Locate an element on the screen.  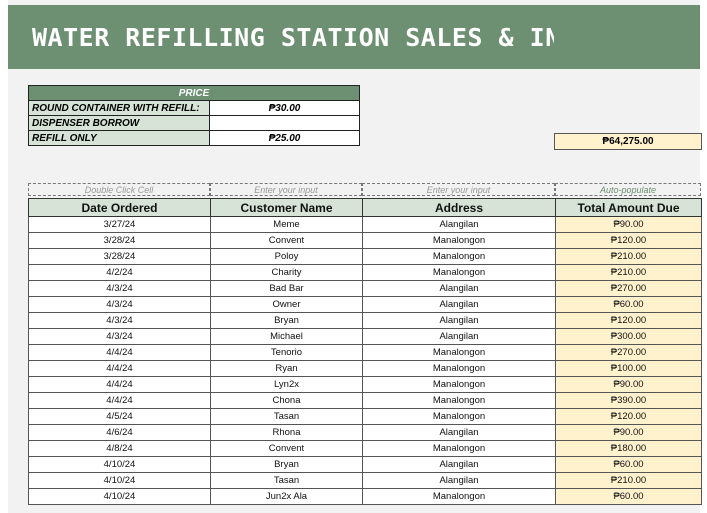
price-header: PRICE is located at coordinates (194, 93).